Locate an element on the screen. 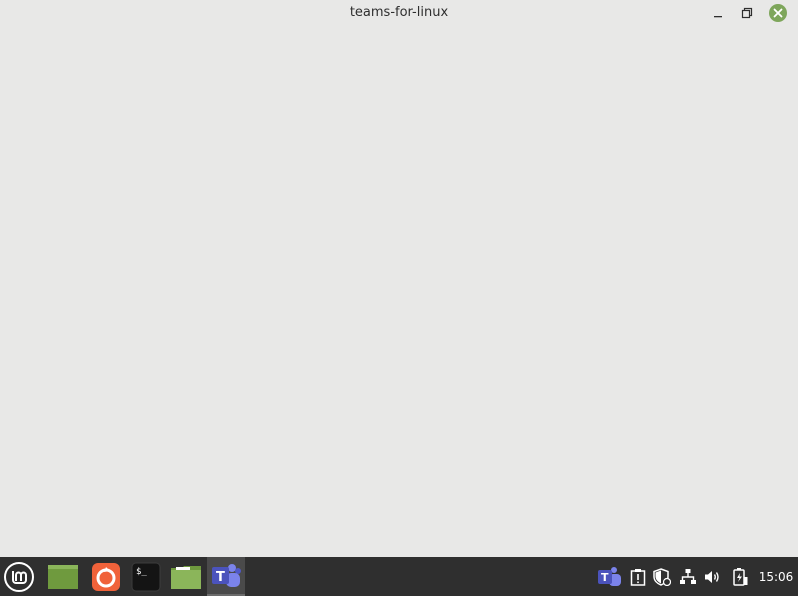 Image resolution: width=798 pixels, height=596 pixels. mint-logo-icon is located at coordinates (19, 576).